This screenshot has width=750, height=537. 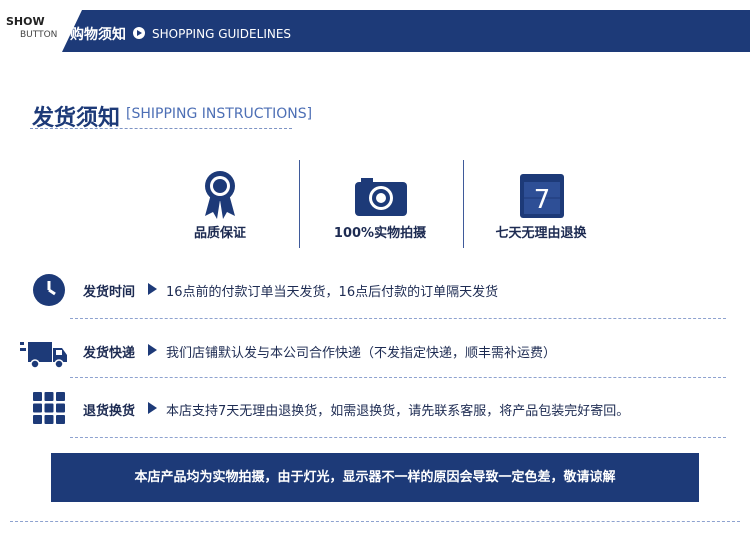 What do you see at coordinates (381, 197) in the screenshot?
I see `camera-icon` at bounding box center [381, 197].